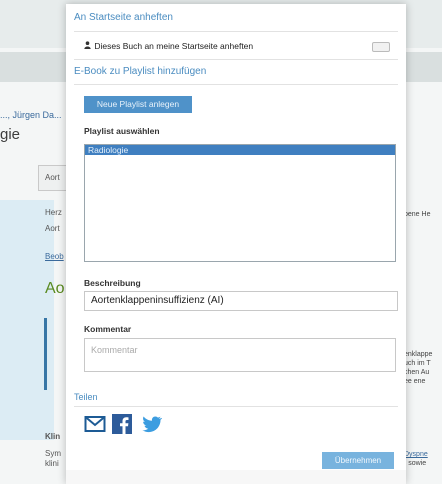 This screenshot has width=442, height=484. Describe the element at coordinates (415, 381) in the screenshot. I see `background-text: ee ene` at that location.